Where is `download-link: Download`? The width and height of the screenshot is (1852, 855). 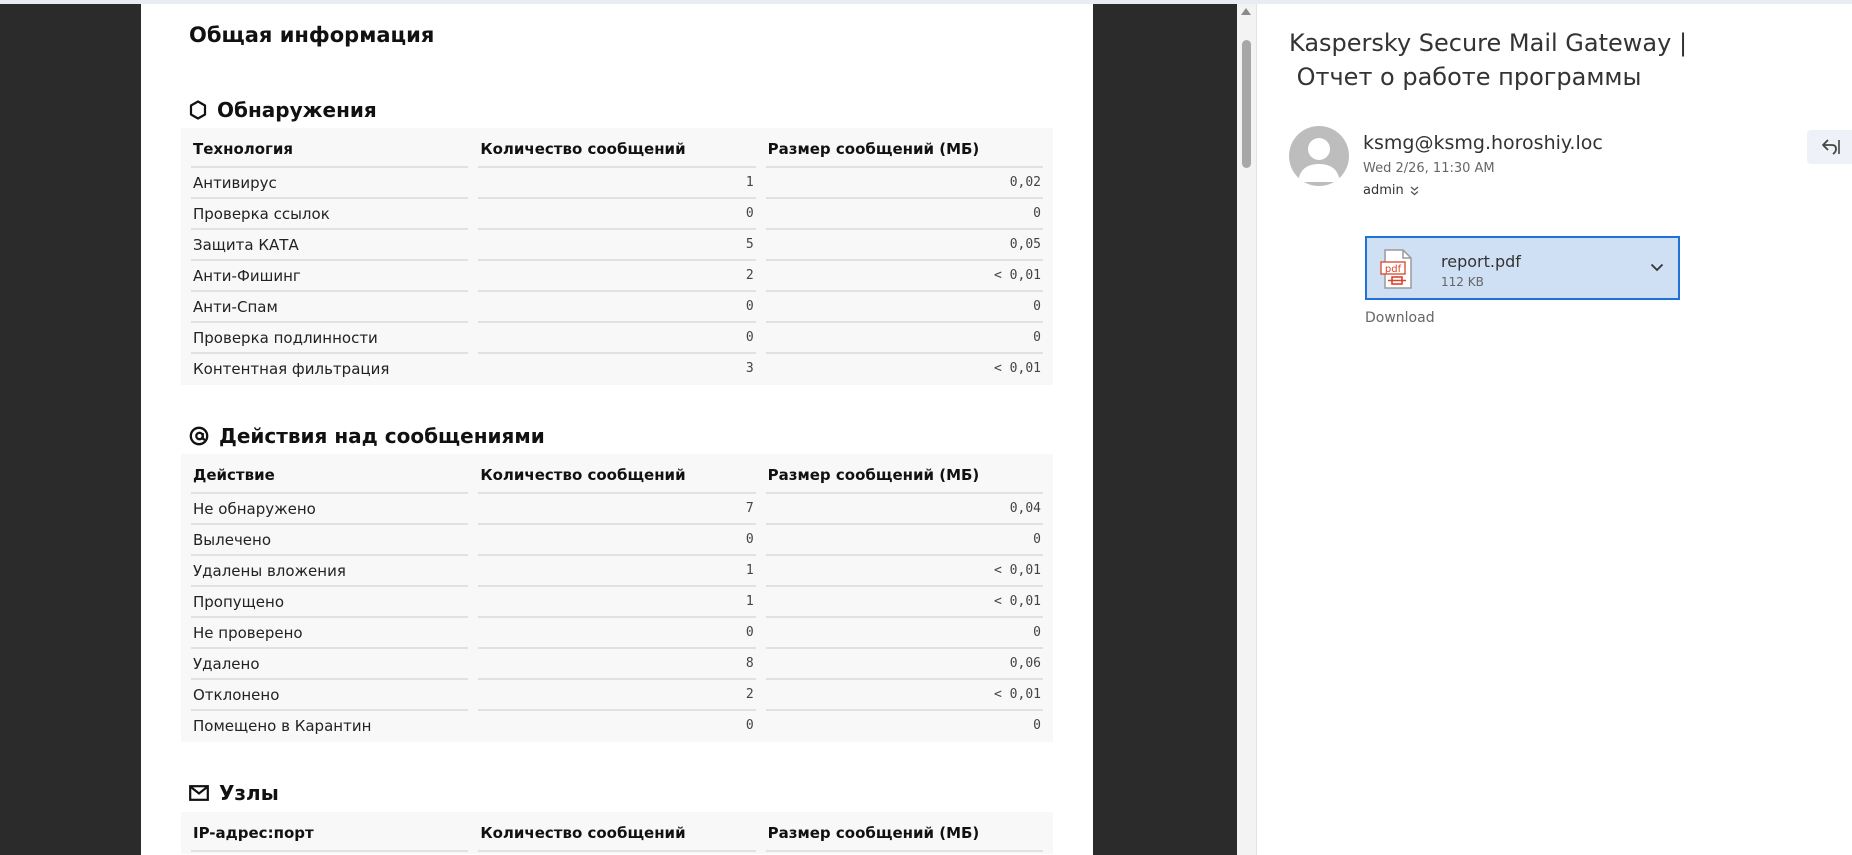 download-link: Download is located at coordinates (1400, 318).